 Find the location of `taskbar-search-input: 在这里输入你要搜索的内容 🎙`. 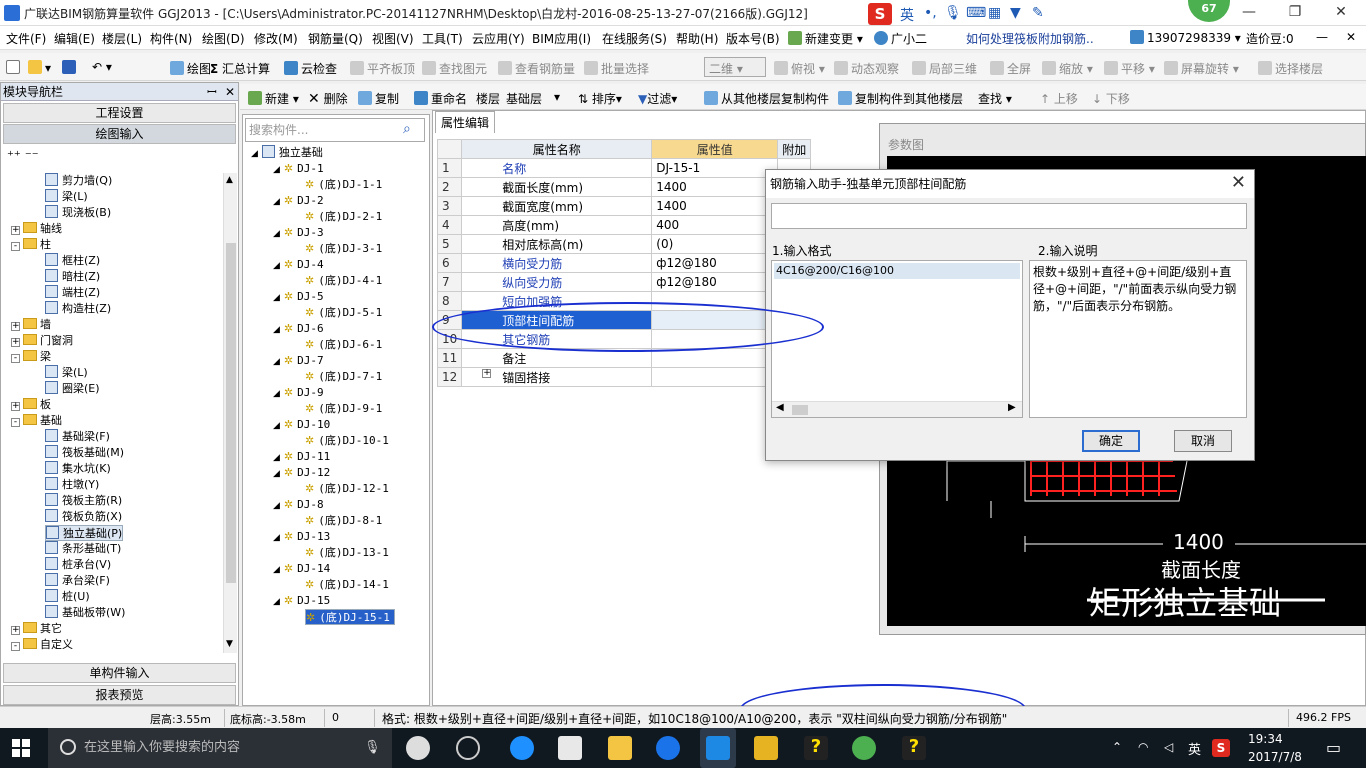

taskbar-search-input: 在这里输入你要搜索的内容 🎙 is located at coordinates (220, 748).